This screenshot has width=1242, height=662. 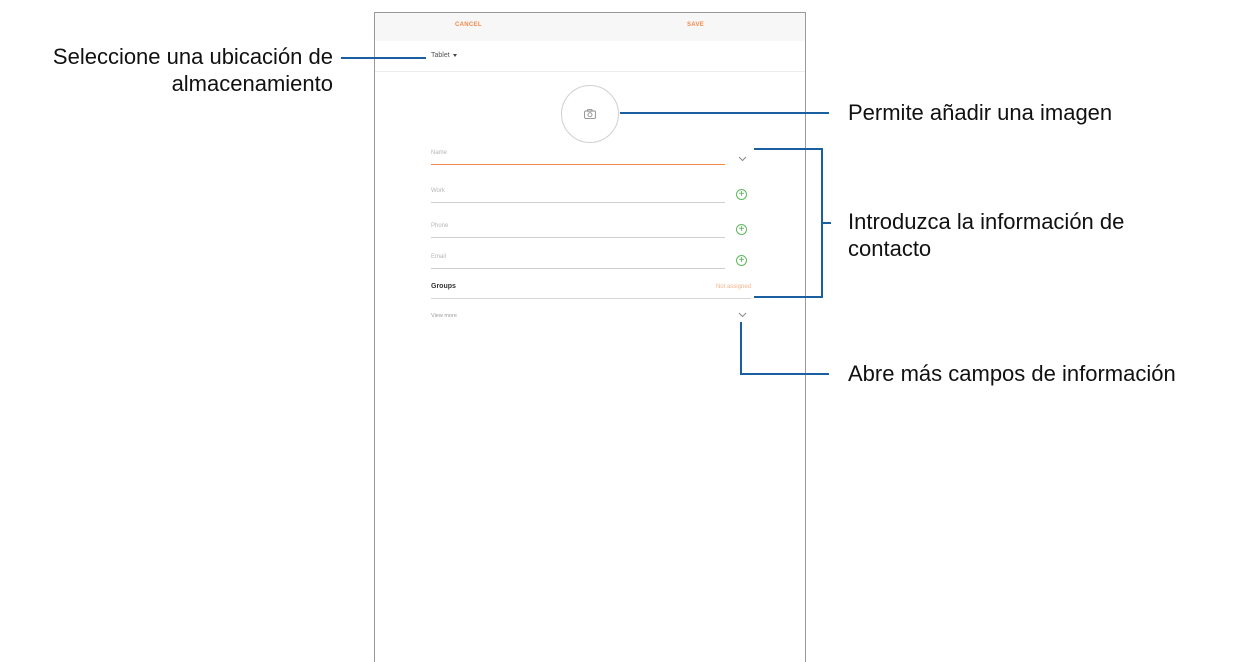 What do you see at coordinates (252, 83) in the screenshot?
I see `callout-storage-line2: almacenamiento` at bounding box center [252, 83].